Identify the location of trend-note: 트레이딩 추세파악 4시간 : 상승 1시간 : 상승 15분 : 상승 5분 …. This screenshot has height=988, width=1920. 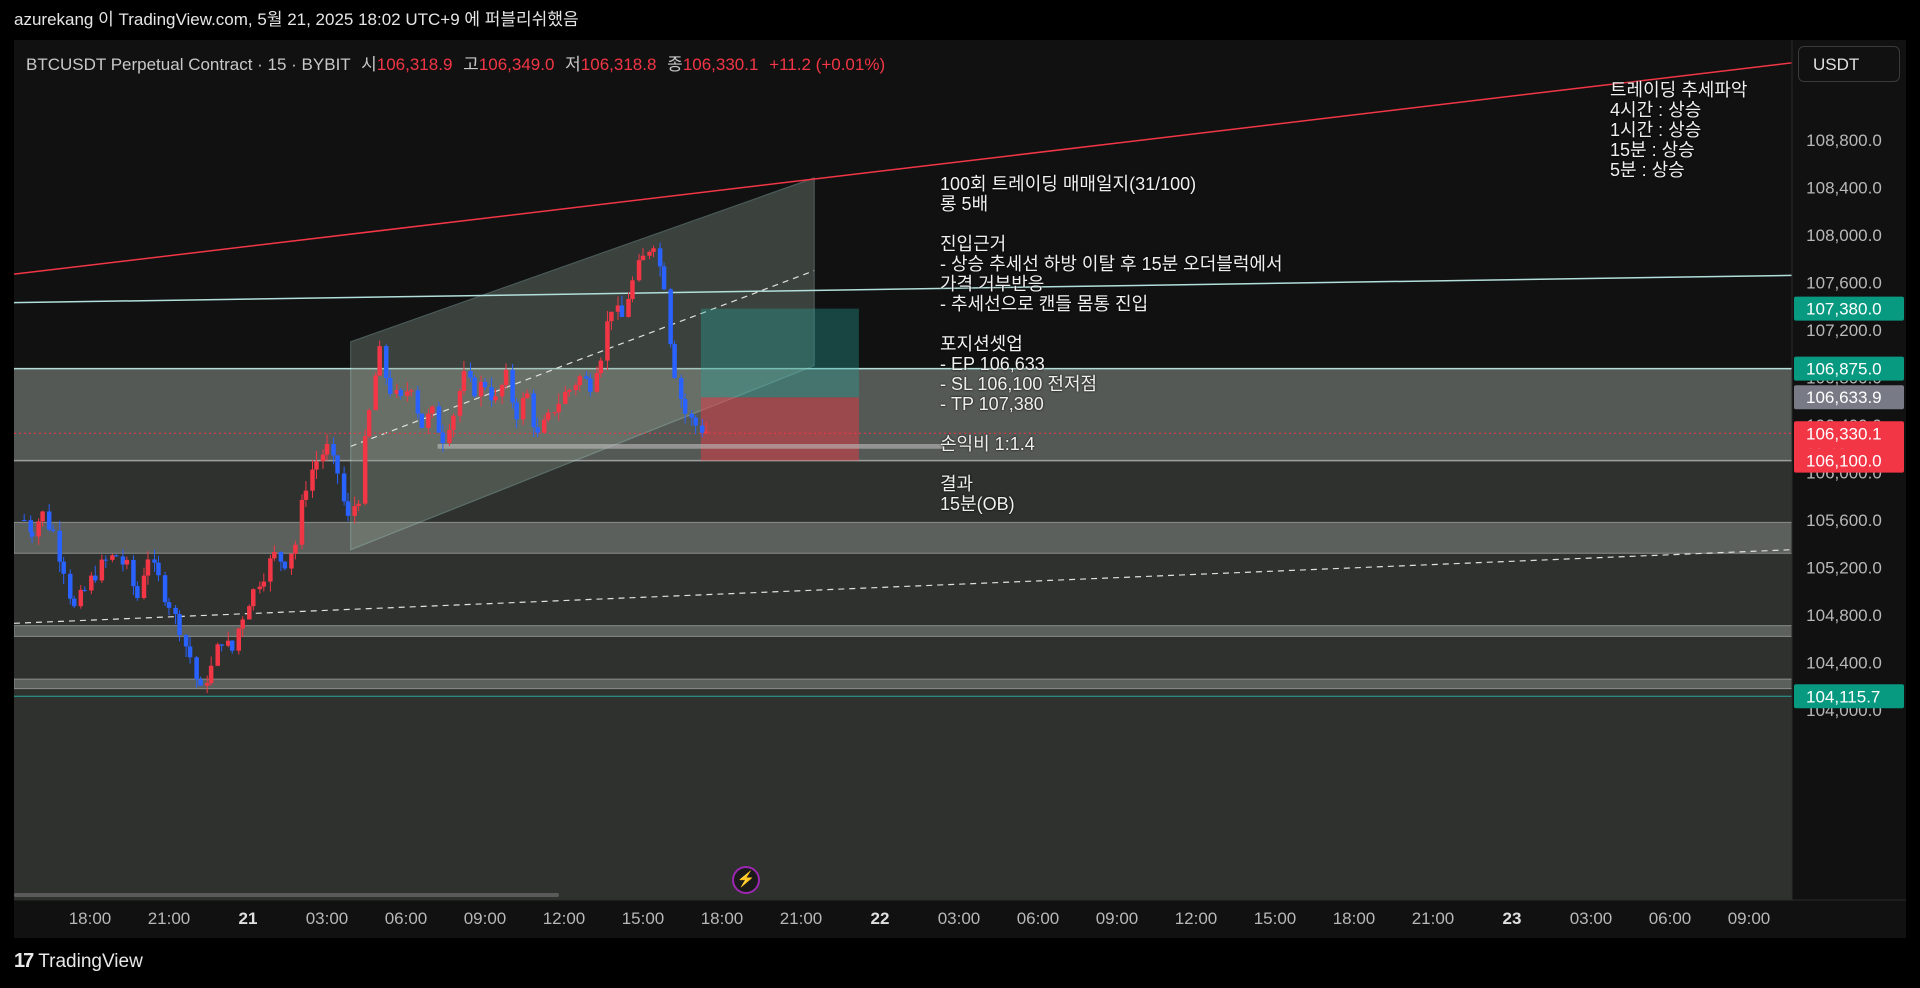
(1678, 130).